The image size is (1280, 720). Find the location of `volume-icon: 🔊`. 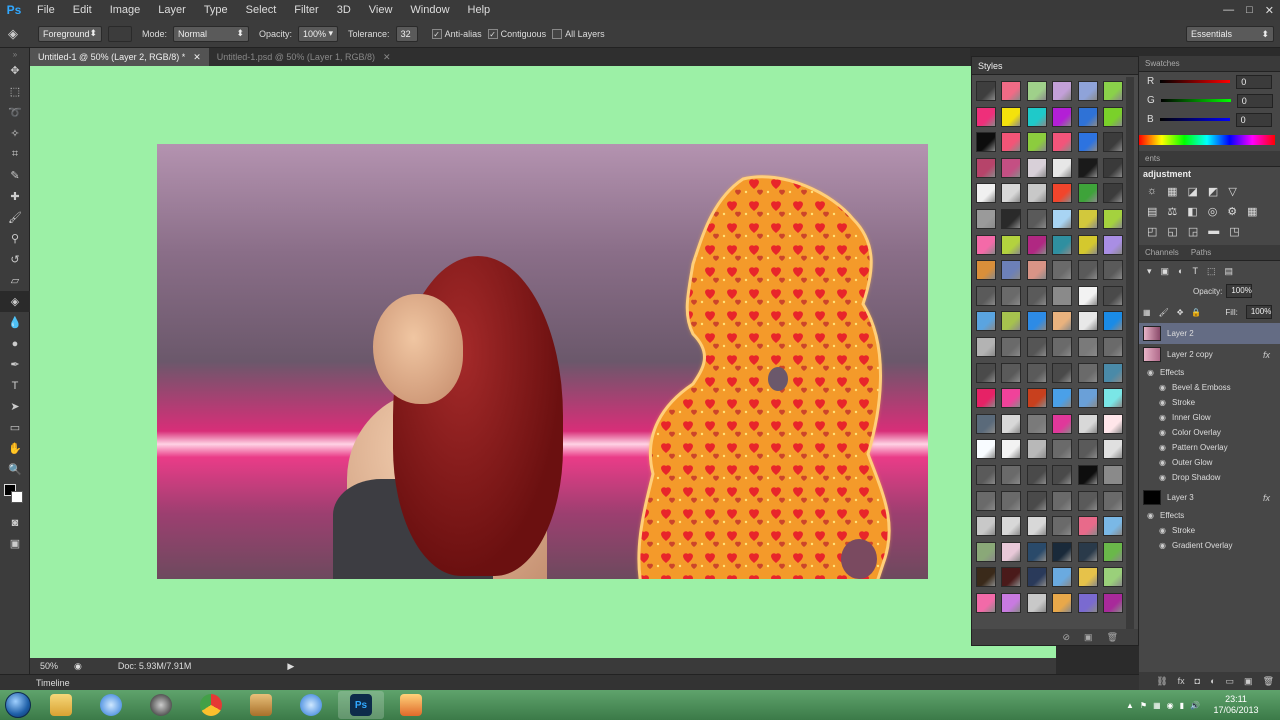

volume-icon: 🔊 is located at coordinates (1195, 705).